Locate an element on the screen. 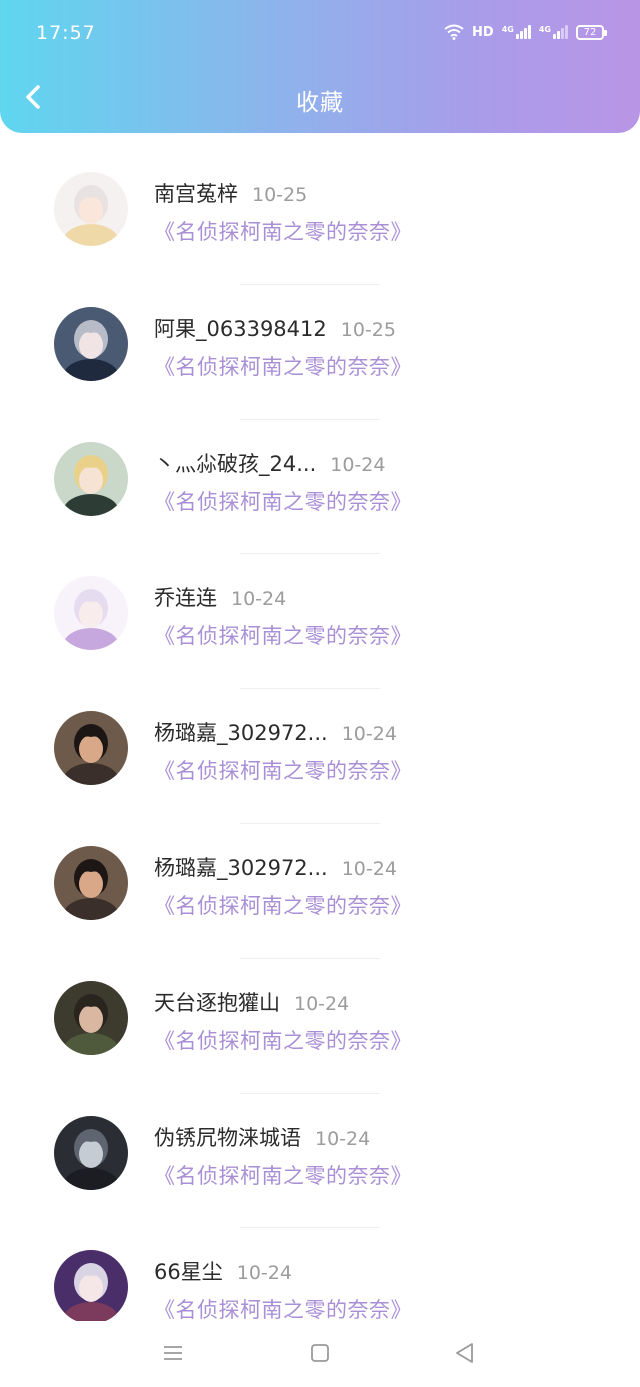 The height and width of the screenshot is (1387, 640). home-square-icon is located at coordinates (320, 1353).